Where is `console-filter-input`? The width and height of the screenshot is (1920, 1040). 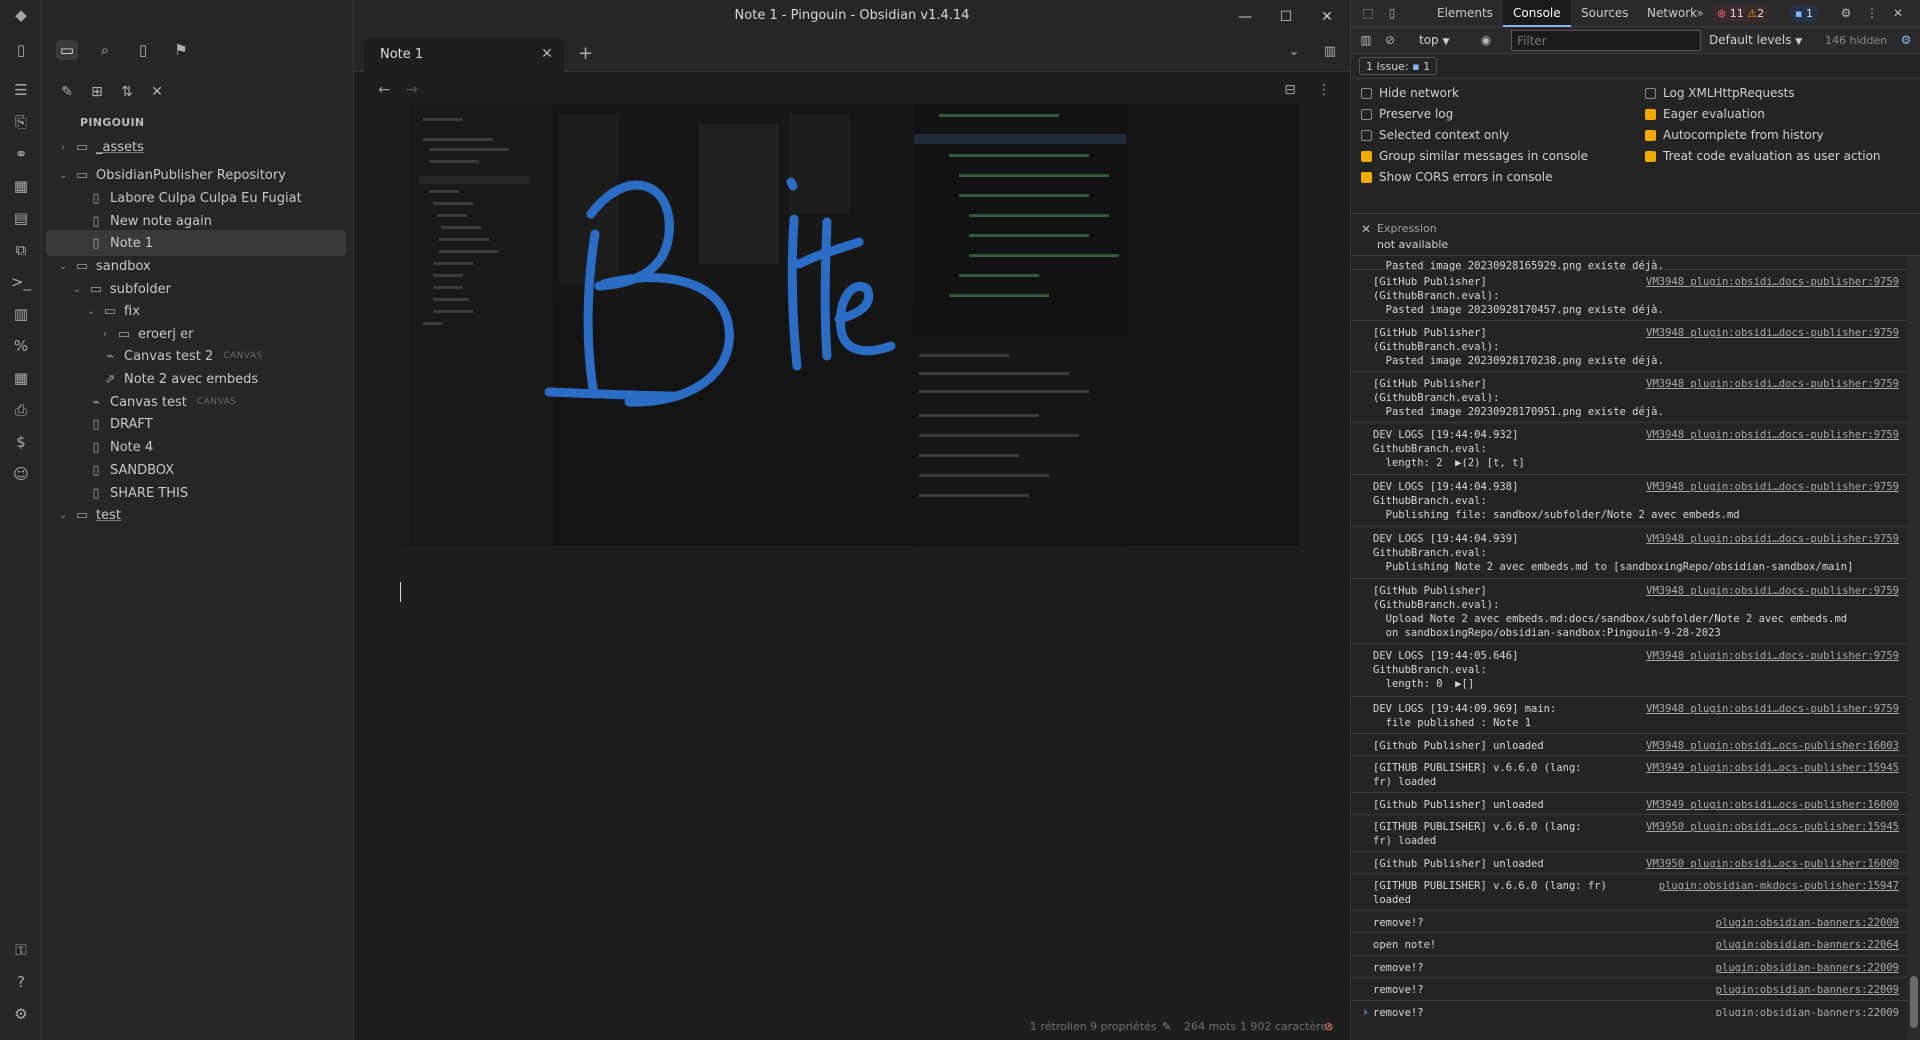
console-filter-input is located at coordinates (1606, 40).